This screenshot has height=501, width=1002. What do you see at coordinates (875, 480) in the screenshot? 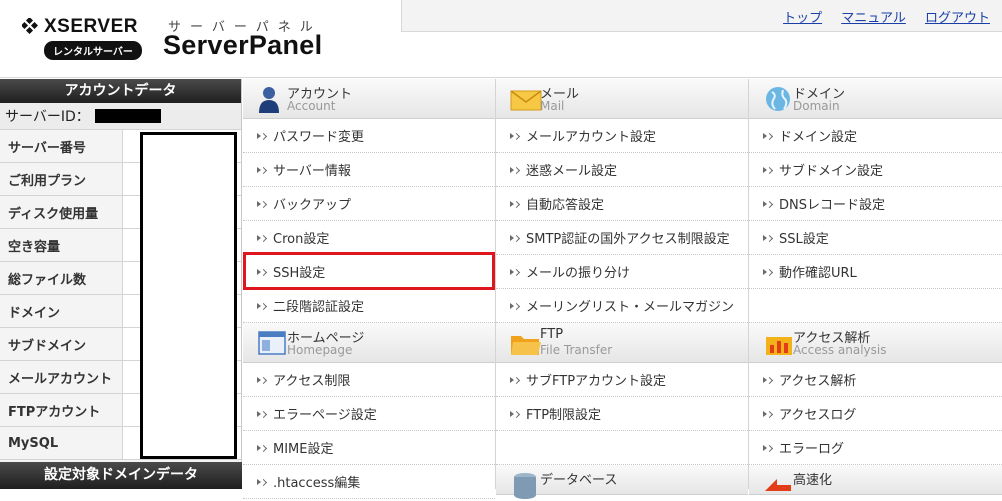
I see `section-header-speed: 高速化` at bounding box center [875, 480].